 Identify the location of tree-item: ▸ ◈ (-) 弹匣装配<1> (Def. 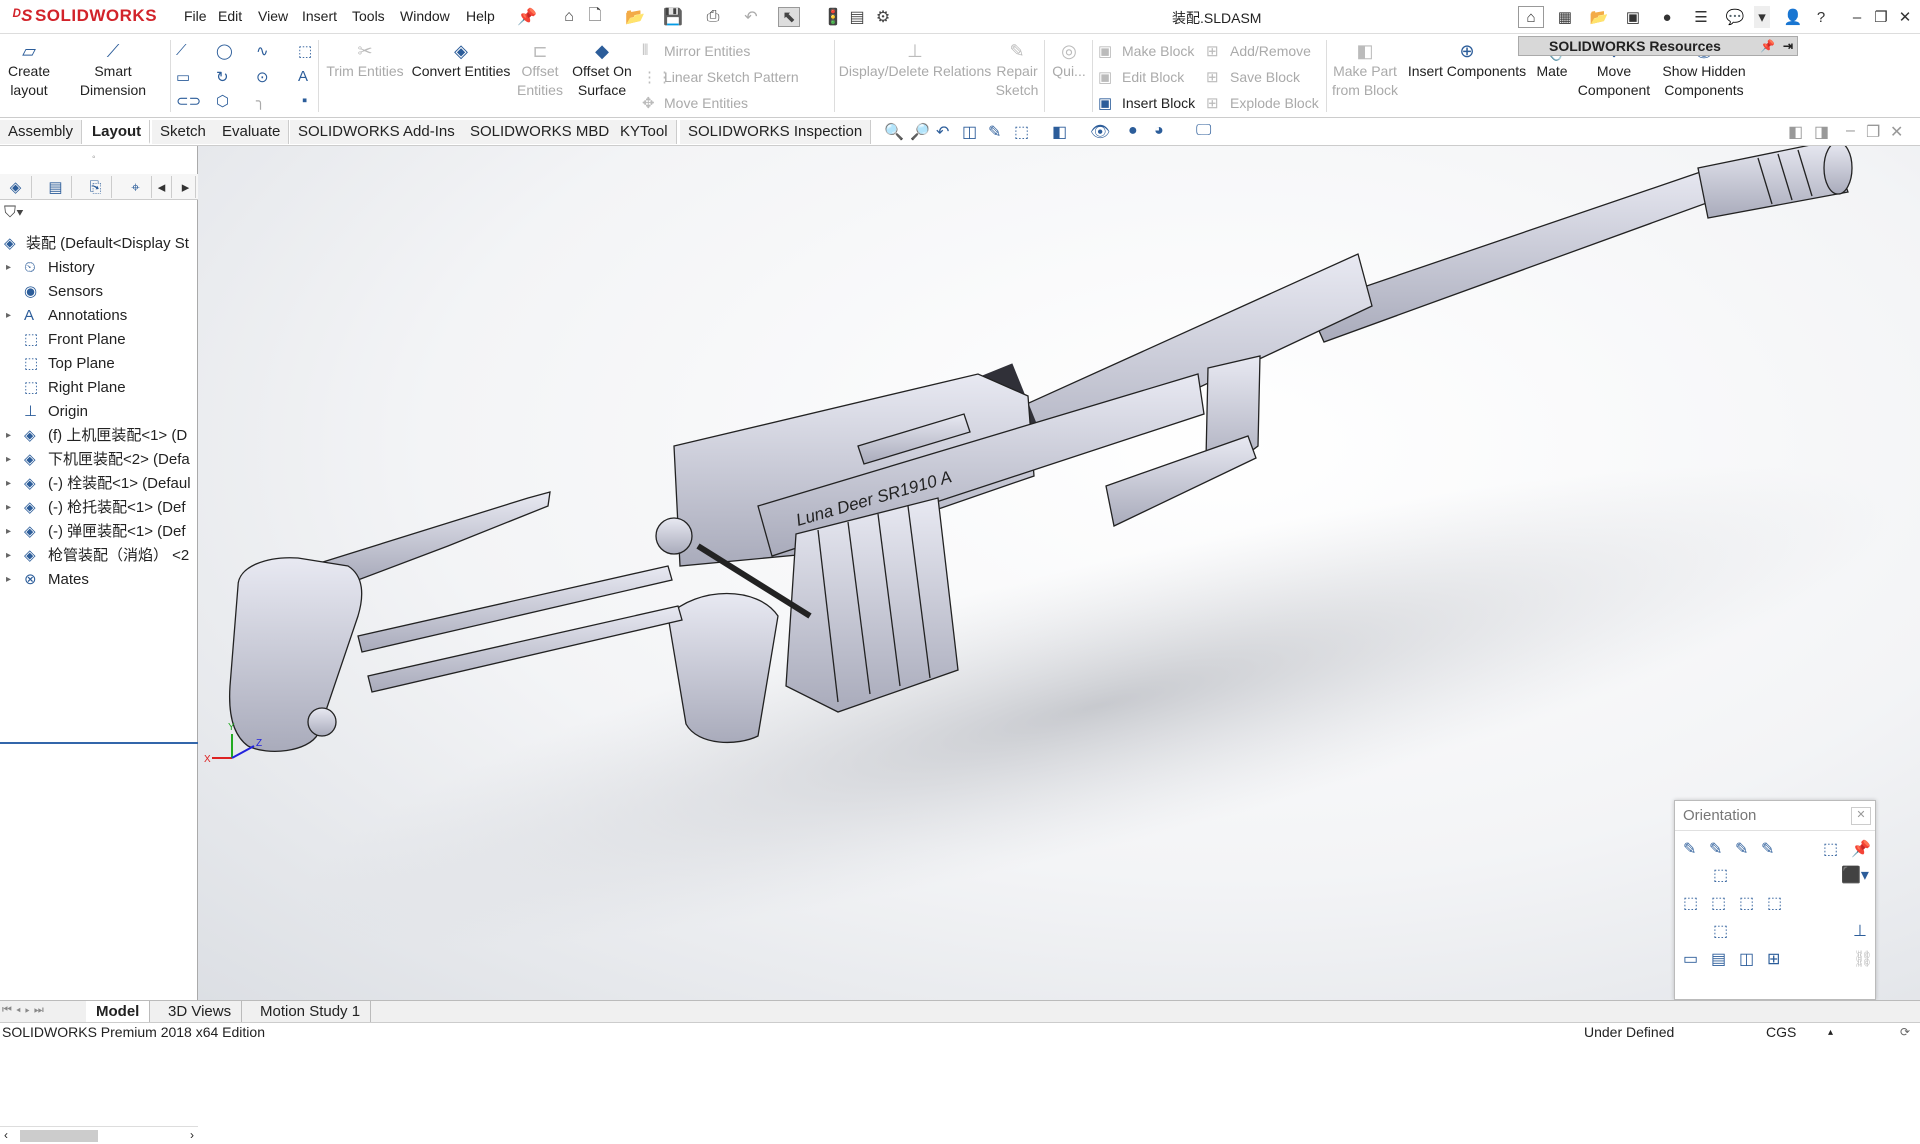
(99, 532).